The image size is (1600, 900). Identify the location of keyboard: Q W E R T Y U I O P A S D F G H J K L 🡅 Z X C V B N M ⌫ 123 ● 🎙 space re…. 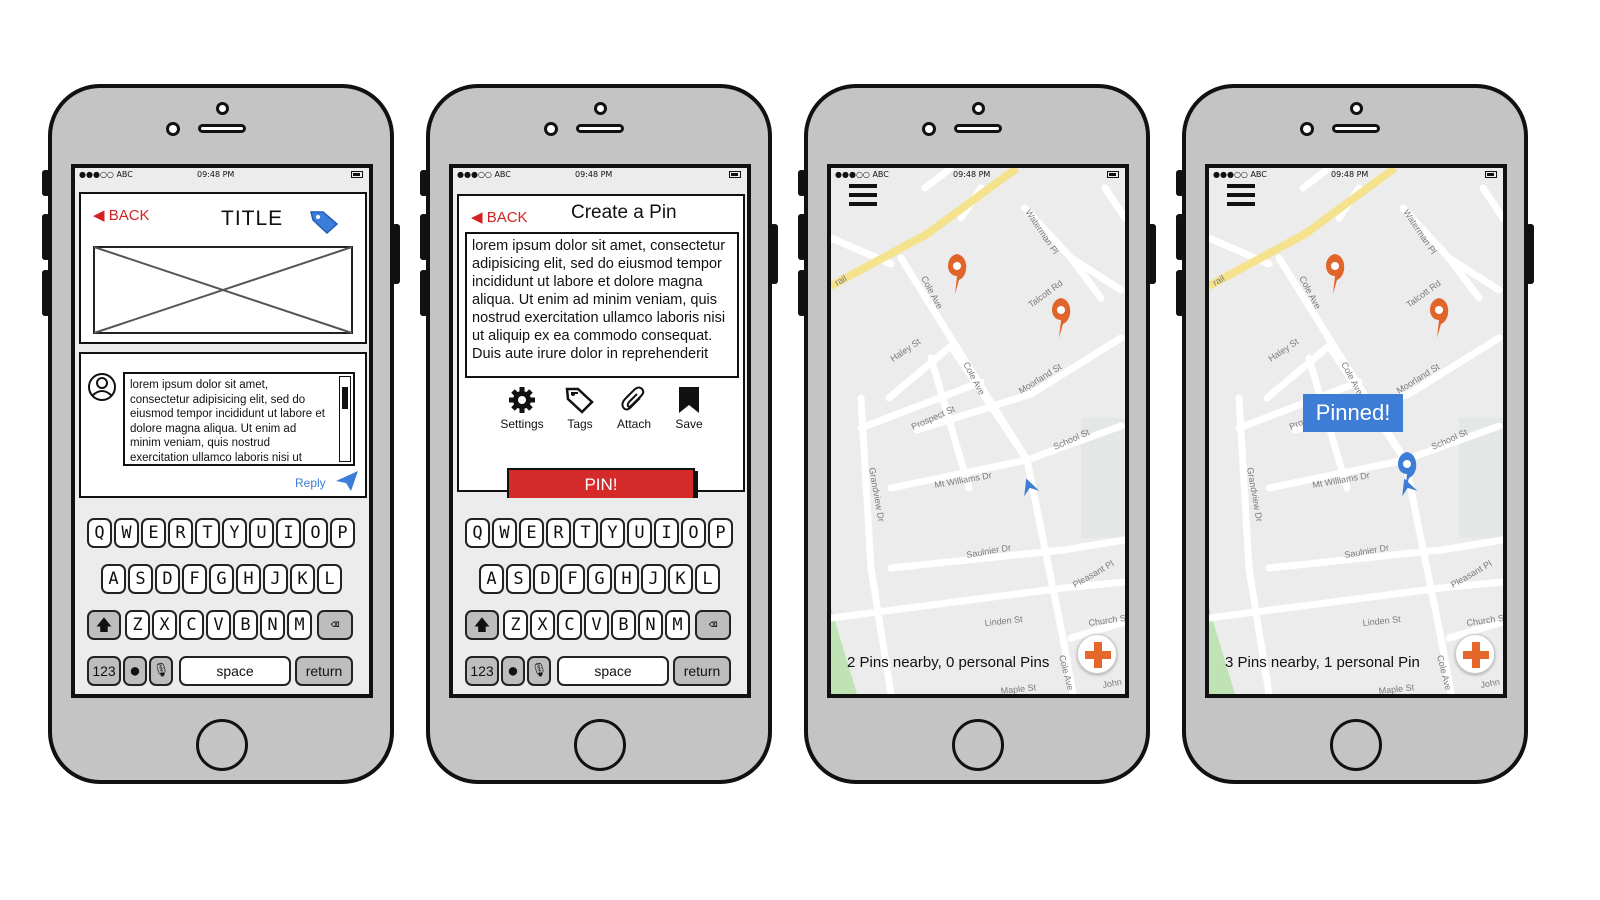
(600, 596).